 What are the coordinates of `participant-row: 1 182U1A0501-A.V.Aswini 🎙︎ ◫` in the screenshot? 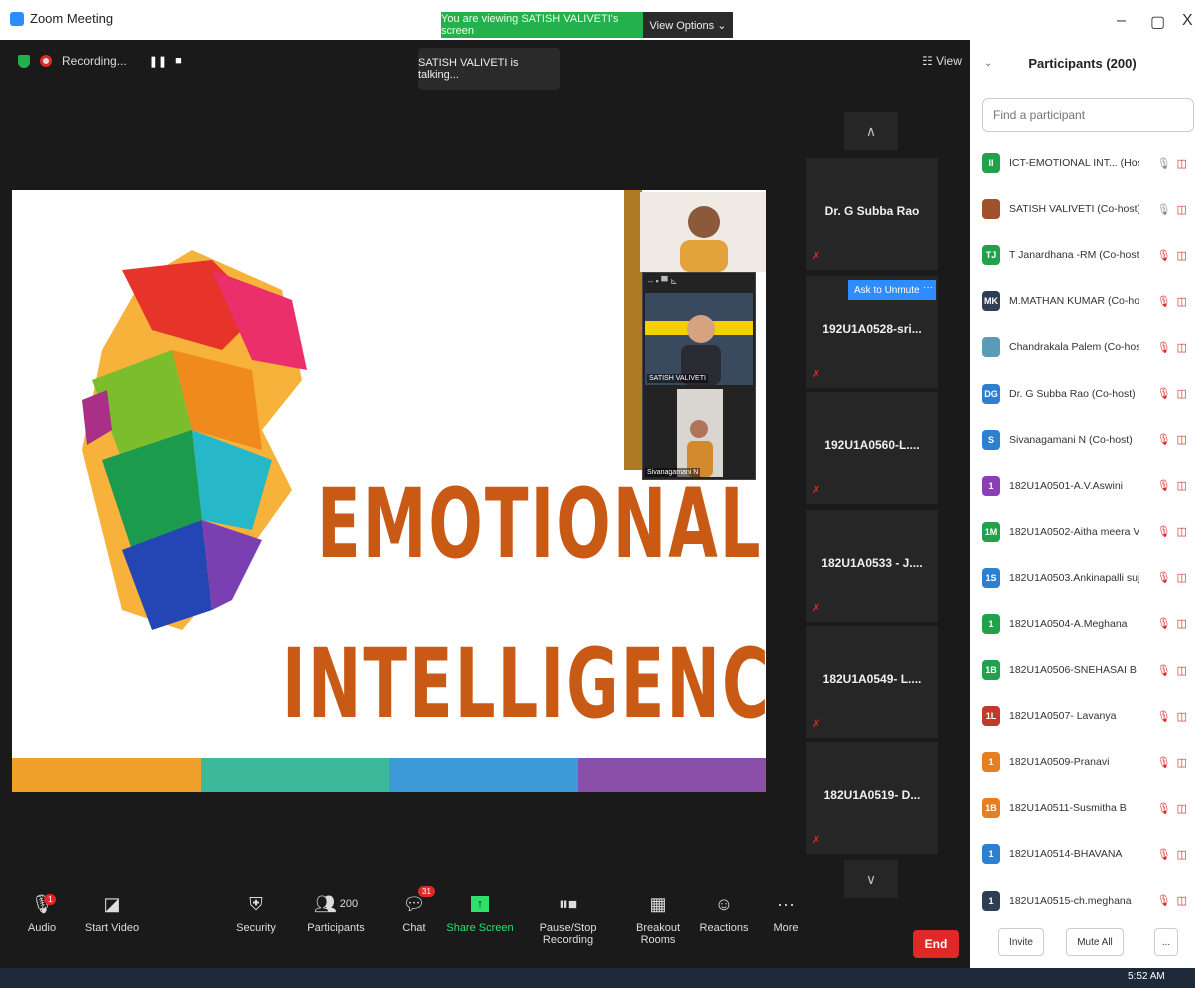 It's located at (1082, 486).